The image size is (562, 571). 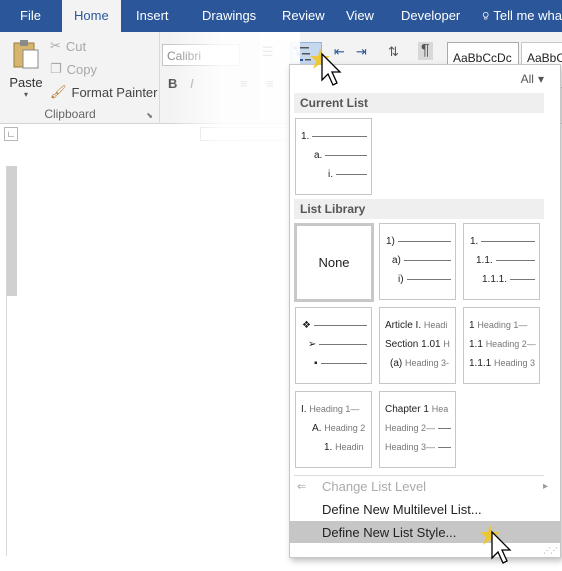 What do you see at coordinates (333, 429) in the screenshot?
I see `list-library-item: I. Heading 1— A. Heading 2 1. Headin` at bounding box center [333, 429].